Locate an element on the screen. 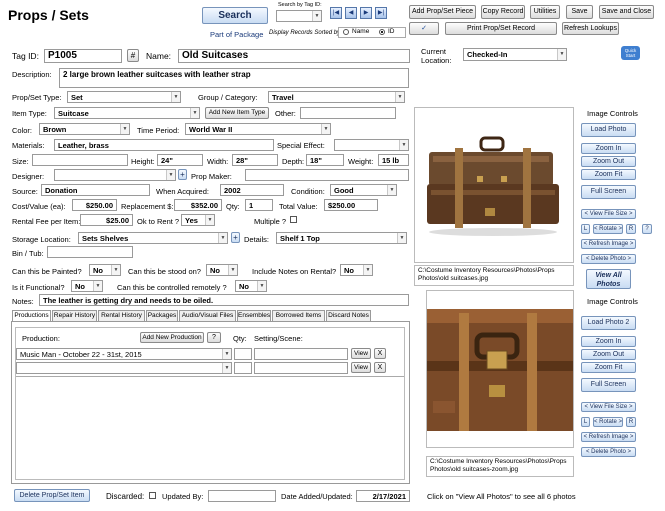 This screenshot has height=511, width=665. production-view-button-2: View is located at coordinates (361, 367).